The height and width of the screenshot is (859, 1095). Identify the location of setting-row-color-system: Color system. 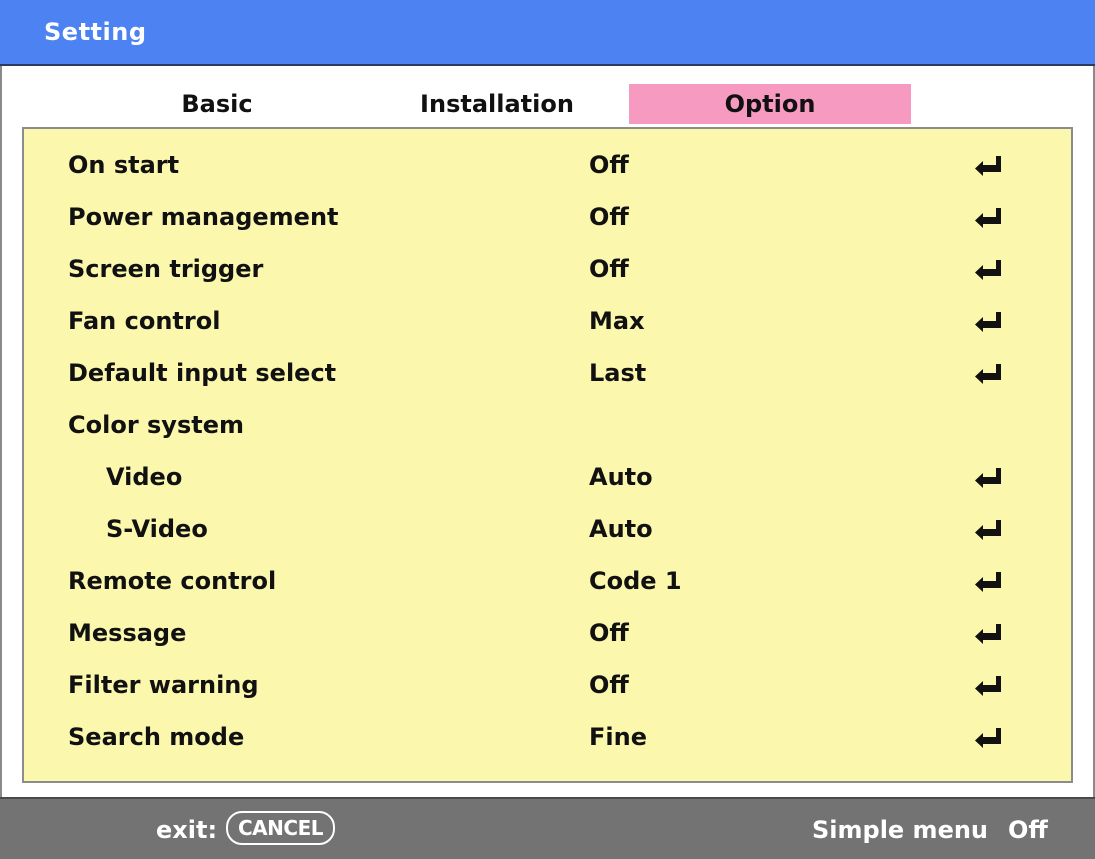
(547, 427).